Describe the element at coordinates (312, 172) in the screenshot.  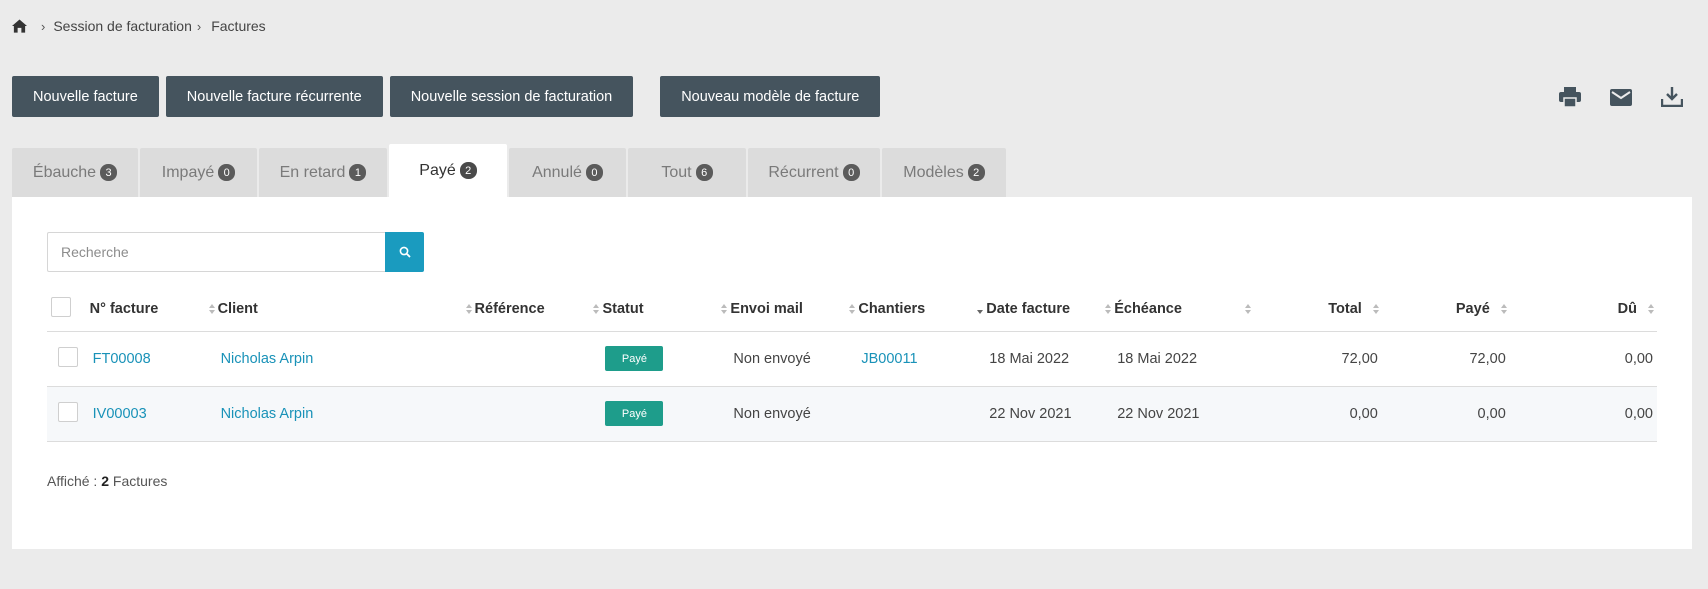
I see `tab-label: En retard` at that location.